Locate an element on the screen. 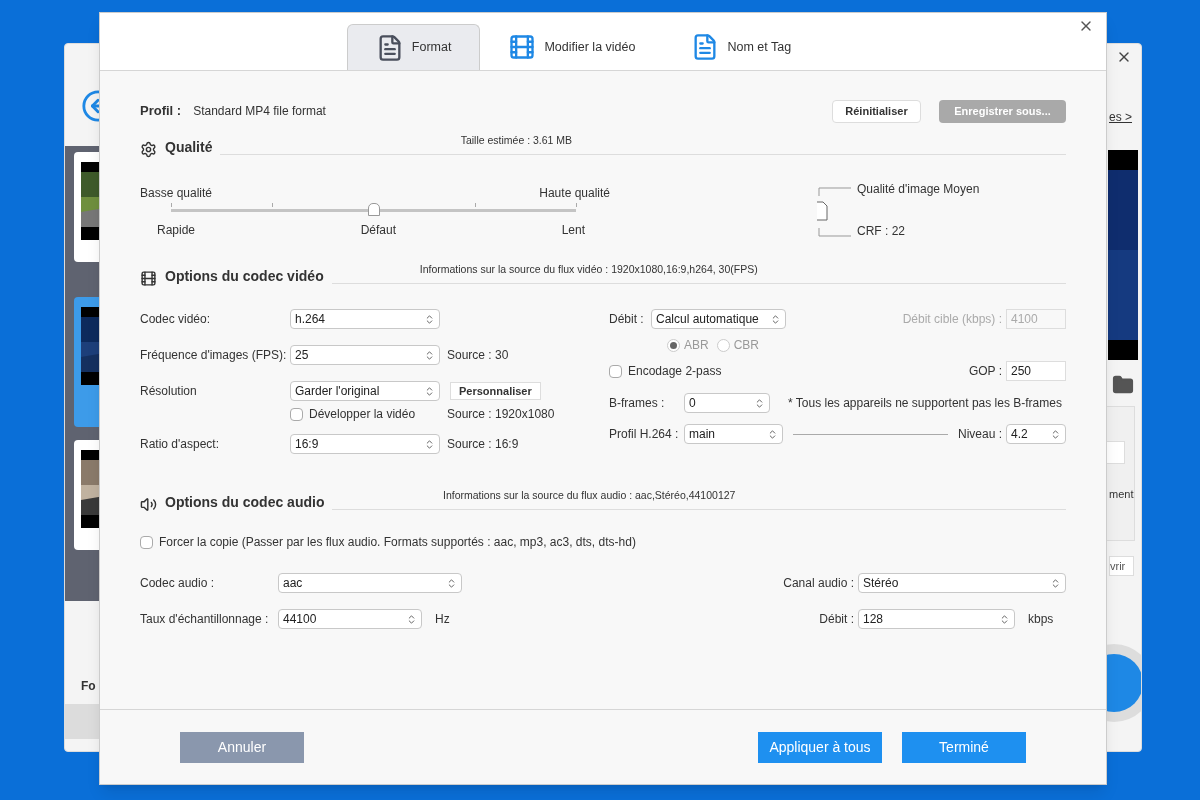  field-label: Codec audio : is located at coordinates (178, 583).